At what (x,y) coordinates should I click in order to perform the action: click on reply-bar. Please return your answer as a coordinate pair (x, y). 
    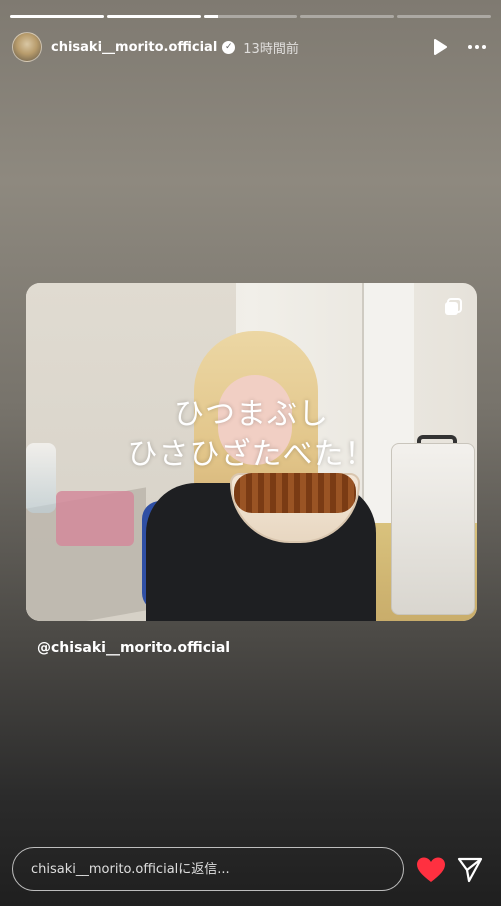
    Looking at the image, I should click on (208, 869).